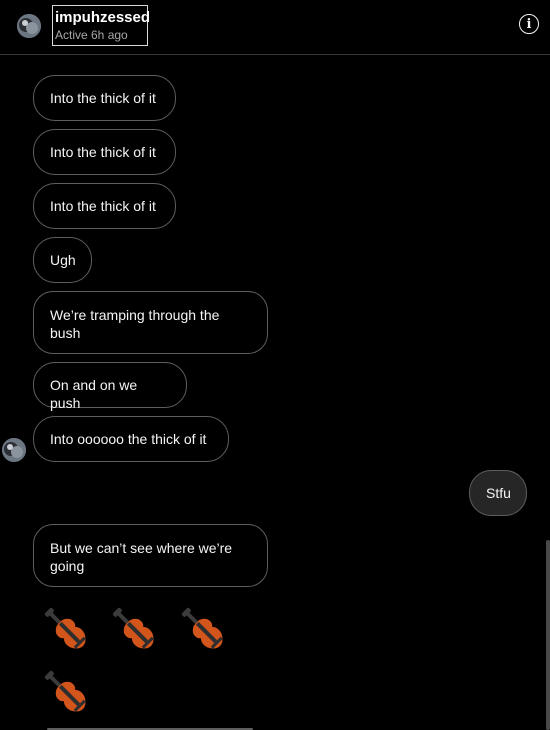 The height and width of the screenshot is (730, 550). What do you see at coordinates (62, 260) in the screenshot?
I see `message-bubble: Ugh` at bounding box center [62, 260].